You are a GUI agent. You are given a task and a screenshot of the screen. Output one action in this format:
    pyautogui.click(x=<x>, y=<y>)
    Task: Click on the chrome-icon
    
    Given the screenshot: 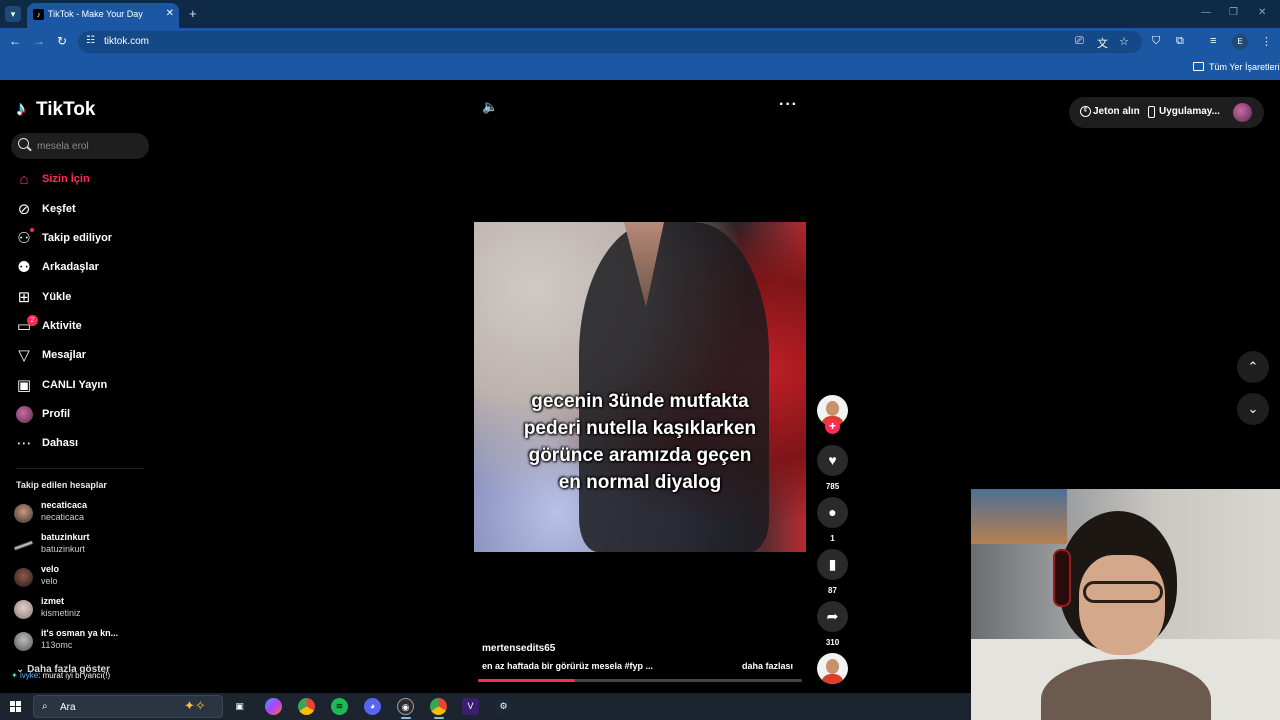 What is the action you would take?
    pyautogui.click(x=306, y=706)
    